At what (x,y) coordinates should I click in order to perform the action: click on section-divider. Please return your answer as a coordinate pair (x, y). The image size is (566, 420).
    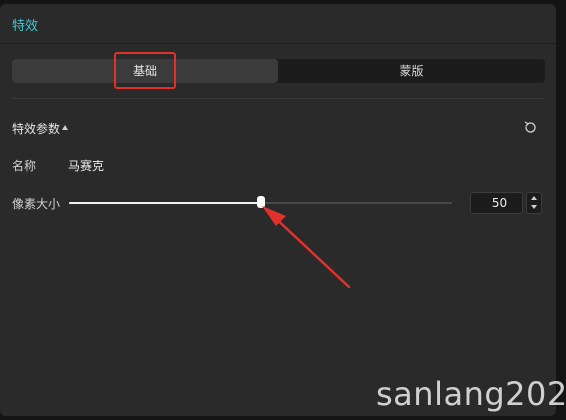
    Looking at the image, I should click on (278, 98).